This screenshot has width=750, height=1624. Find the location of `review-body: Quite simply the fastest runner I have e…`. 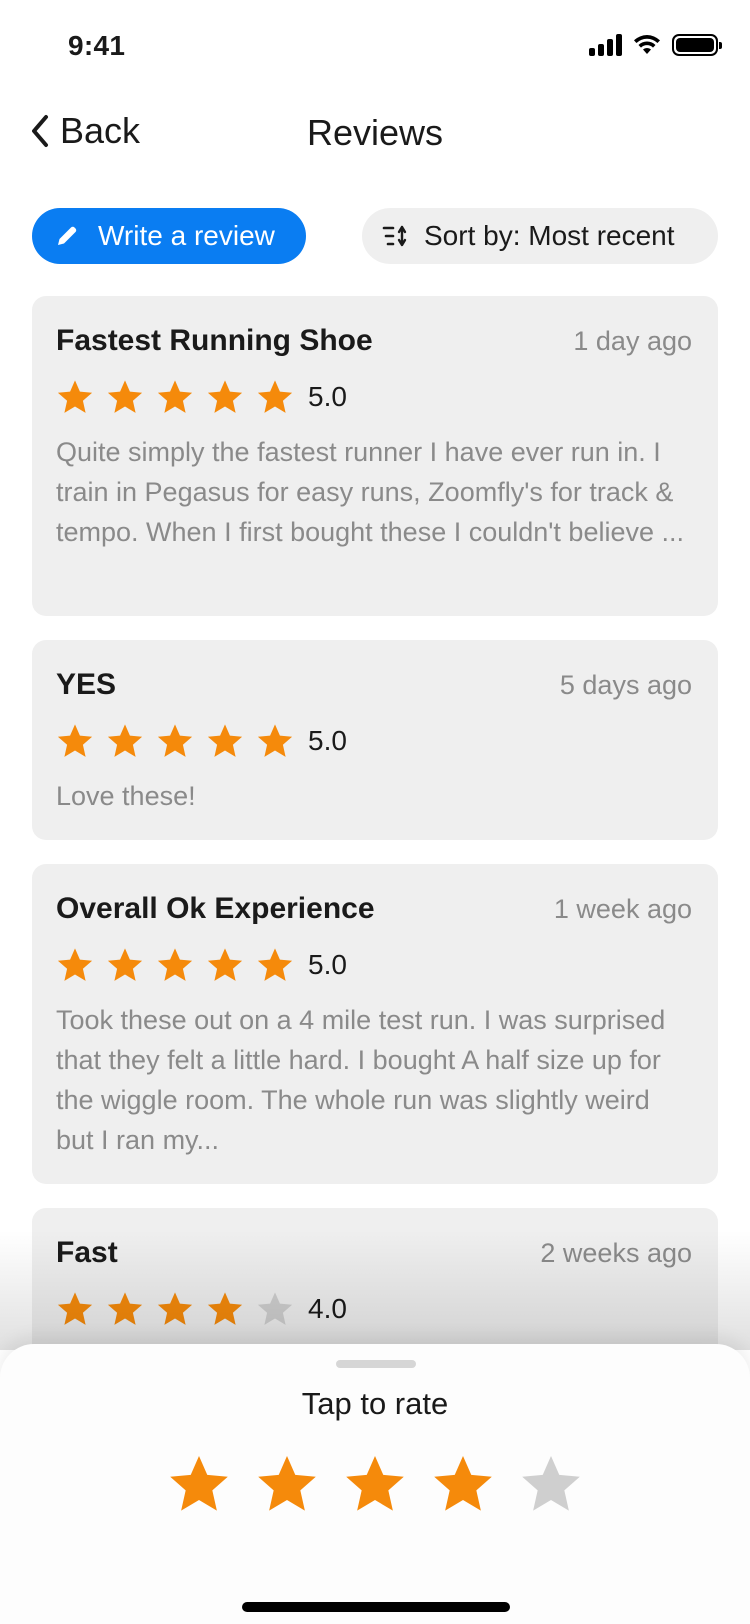

review-body: Quite simply the fastest runner I have e… is located at coordinates (370, 492).